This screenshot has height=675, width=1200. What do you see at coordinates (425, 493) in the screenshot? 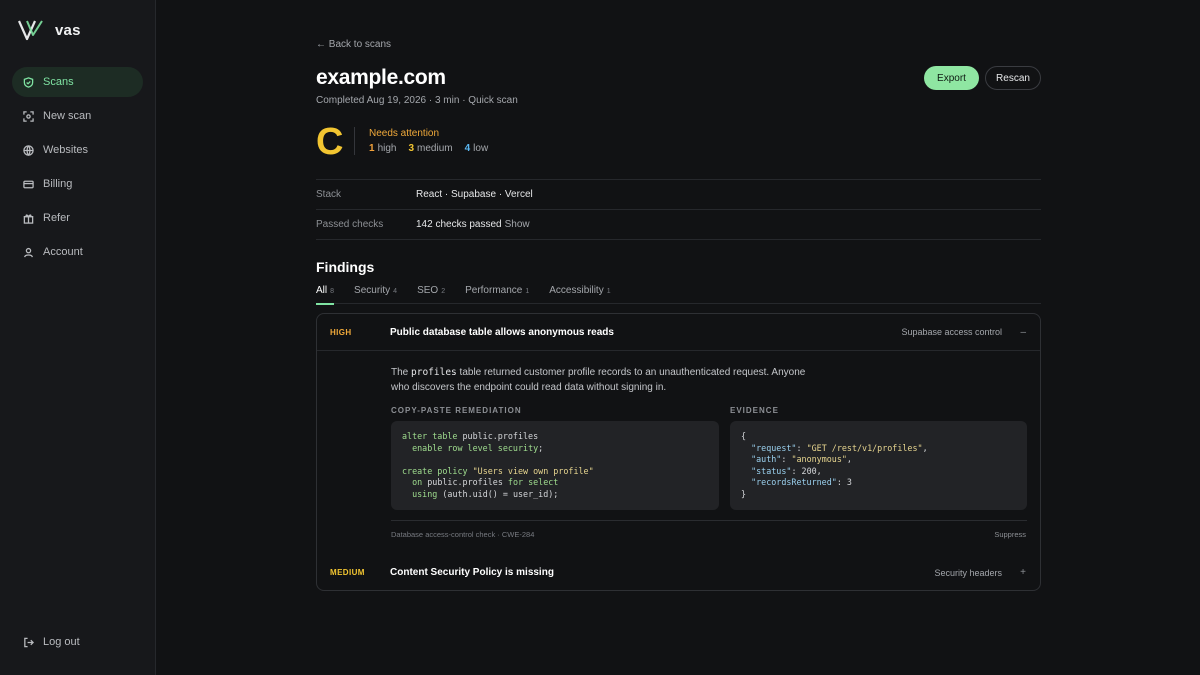
I see `code-token: using` at bounding box center [425, 493].